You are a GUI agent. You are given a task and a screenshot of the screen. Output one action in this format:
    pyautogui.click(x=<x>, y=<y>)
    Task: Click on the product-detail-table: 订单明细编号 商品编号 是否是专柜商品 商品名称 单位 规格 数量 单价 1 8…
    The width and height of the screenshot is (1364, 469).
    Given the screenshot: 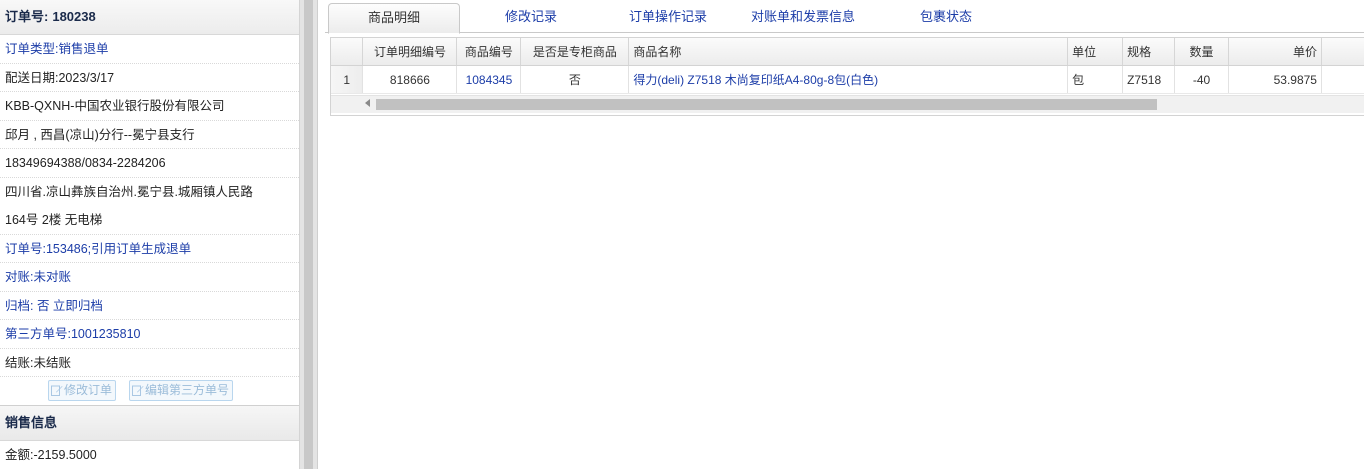 What is the action you would take?
    pyautogui.click(x=847, y=66)
    